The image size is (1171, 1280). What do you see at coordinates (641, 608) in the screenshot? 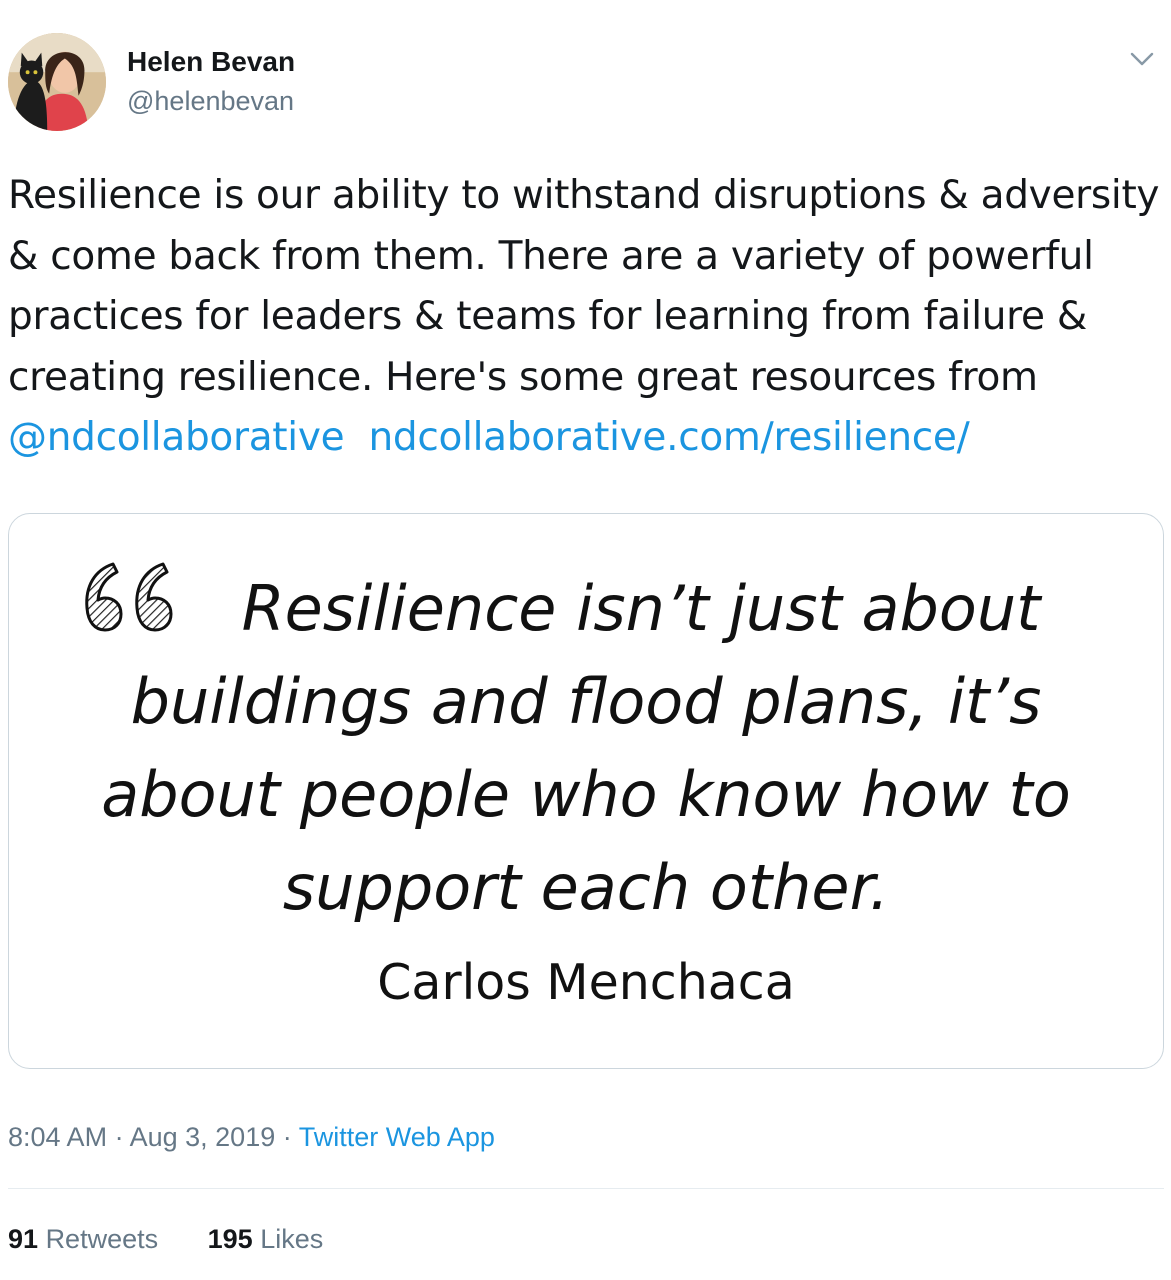
I see `quote-line: Resilience isn’t just about` at bounding box center [641, 608].